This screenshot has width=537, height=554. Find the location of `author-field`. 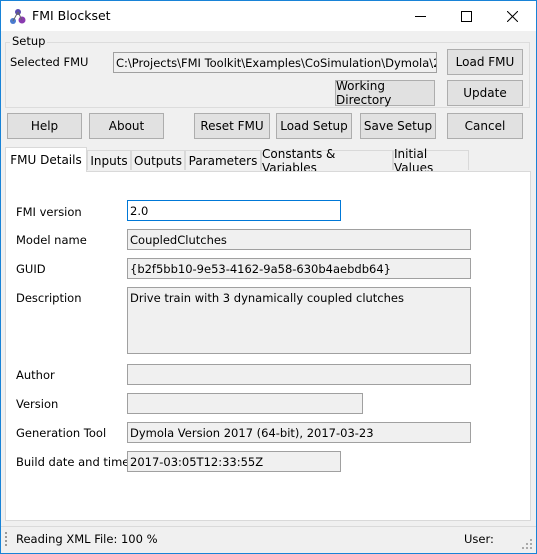

author-field is located at coordinates (299, 374).